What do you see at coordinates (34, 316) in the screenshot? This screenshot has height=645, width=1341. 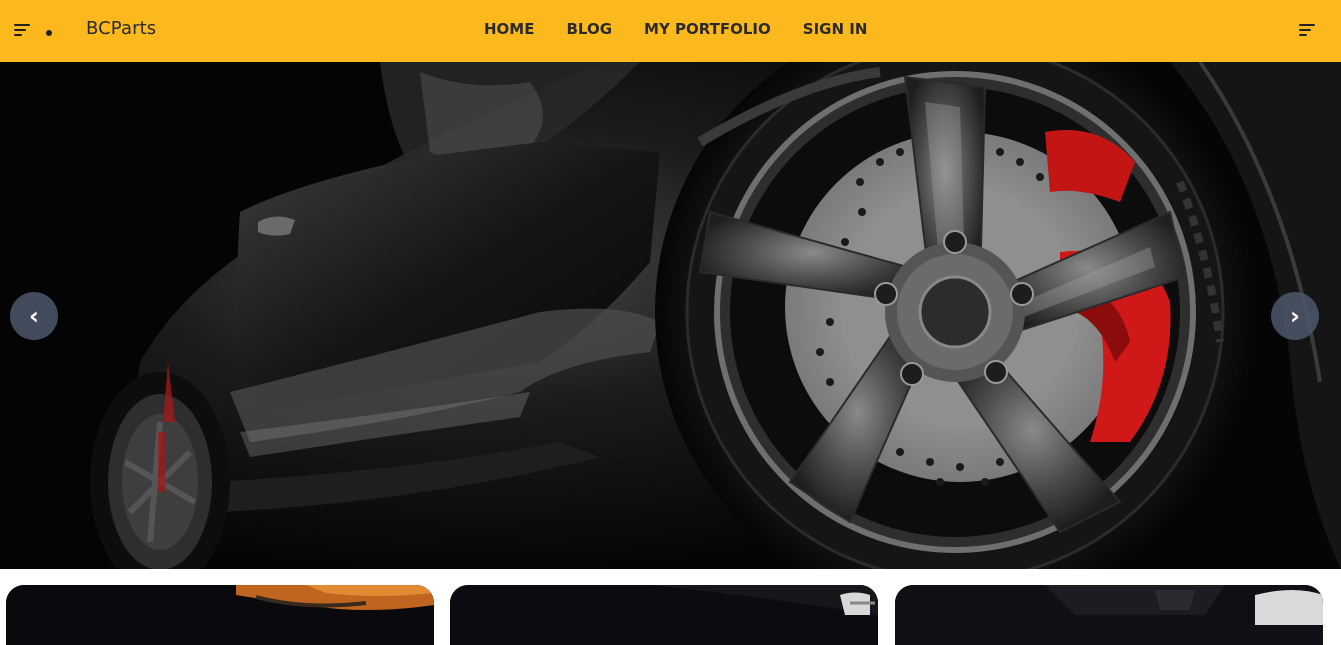 I see `carousel-prev-button: ‹` at bounding box center [34, 316].